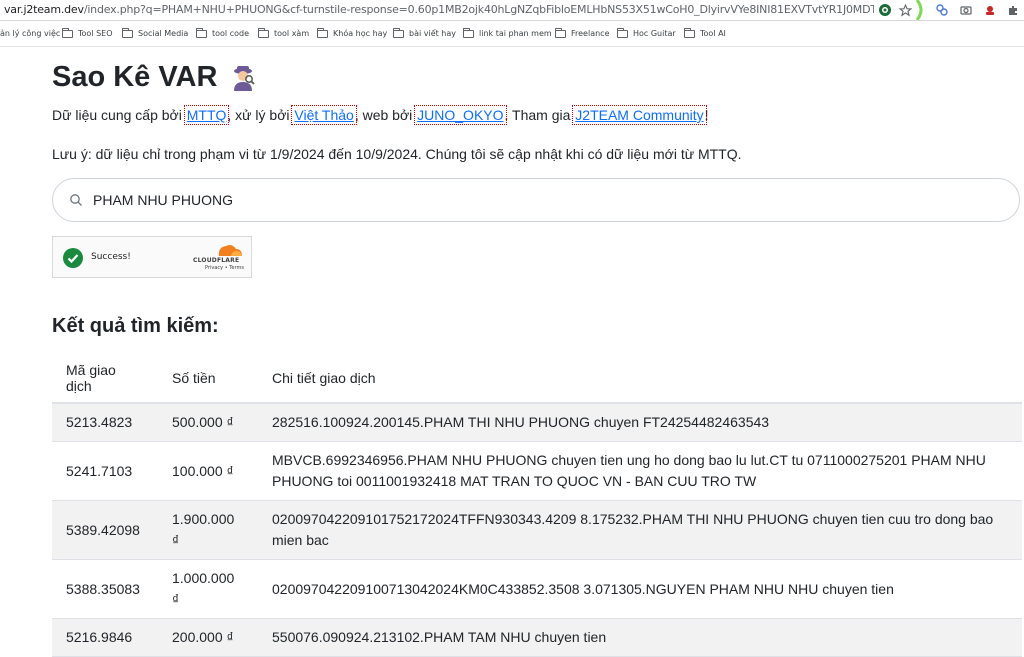  I want to click on bookmark-label: link tai phan mem, so click(515, 33).